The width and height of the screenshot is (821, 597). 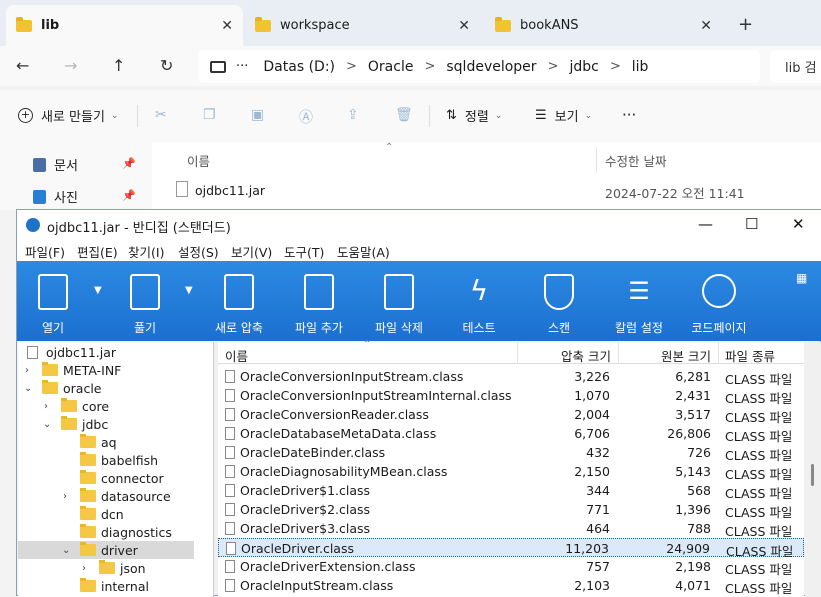 I want to click on file-name: ojdbc11.jar, so click(x=230, y=190).